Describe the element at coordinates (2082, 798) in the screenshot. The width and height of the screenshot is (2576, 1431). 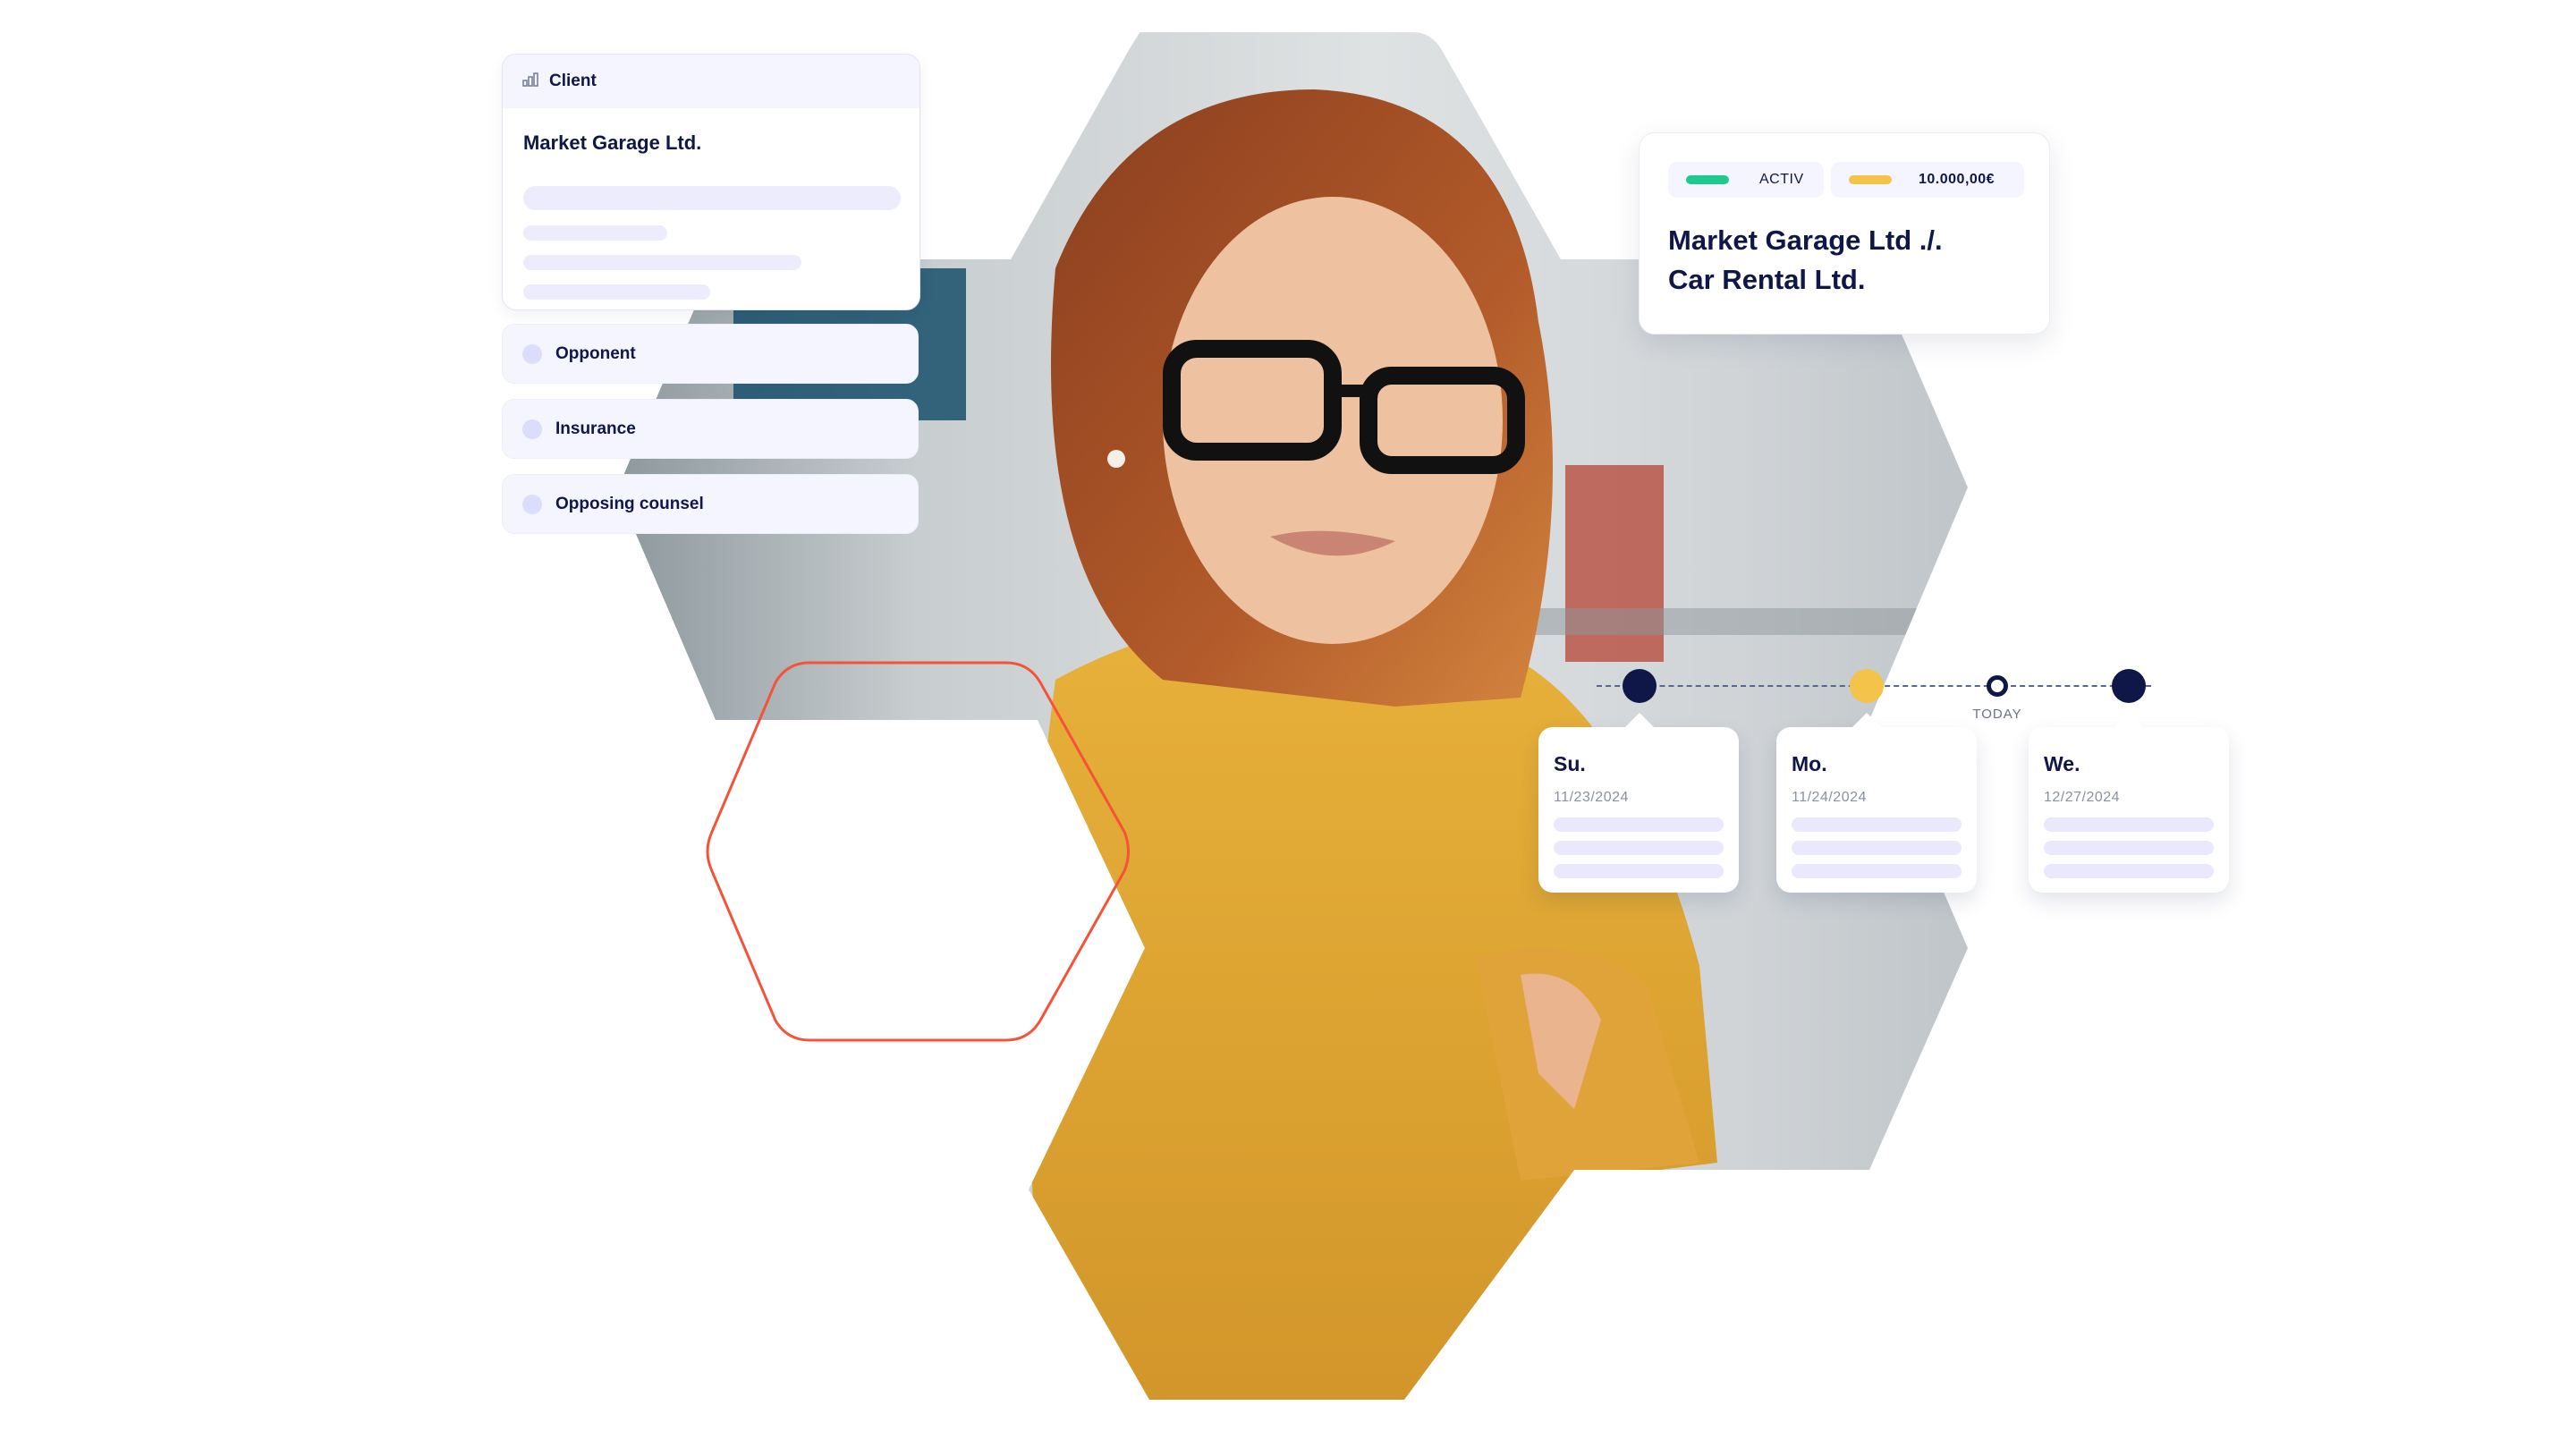
I see `event-date: 12/27/2024` at that location.